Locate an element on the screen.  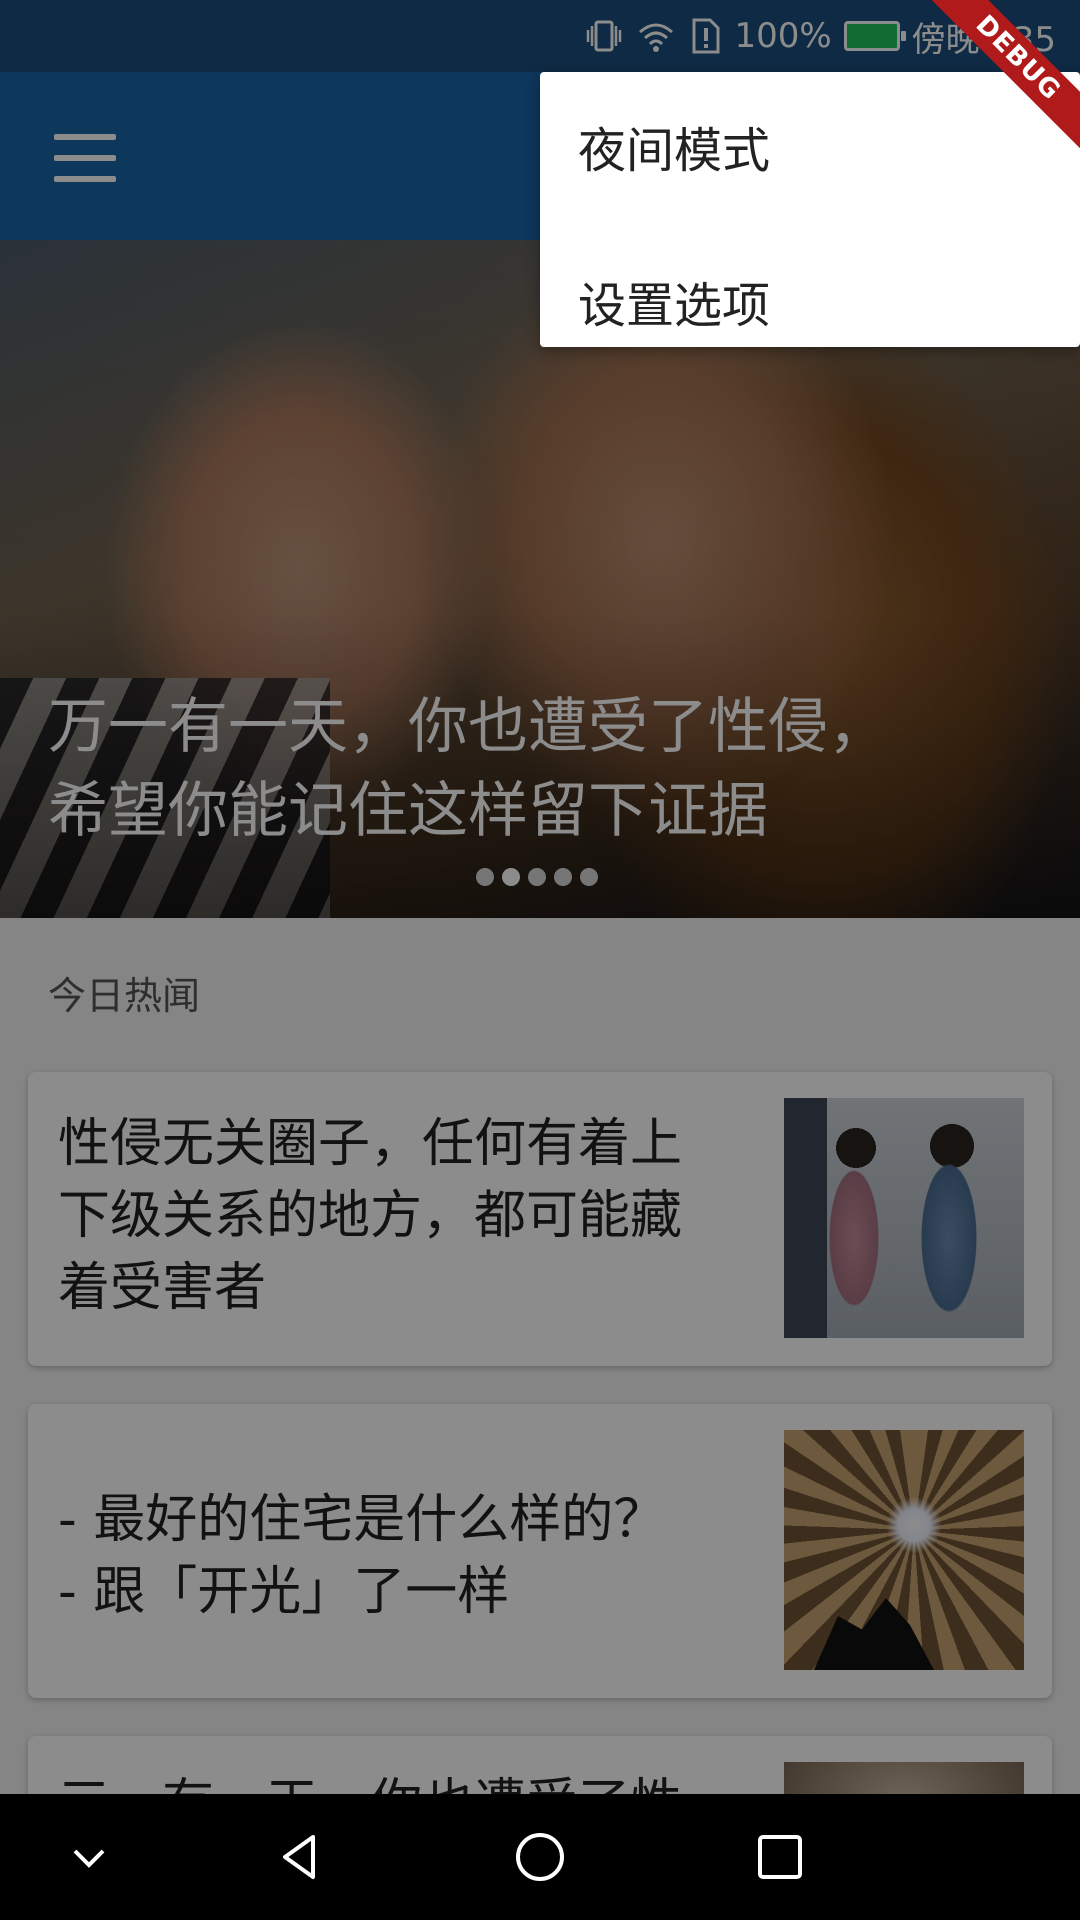
home-icon is located at coordinates (540, 1857).